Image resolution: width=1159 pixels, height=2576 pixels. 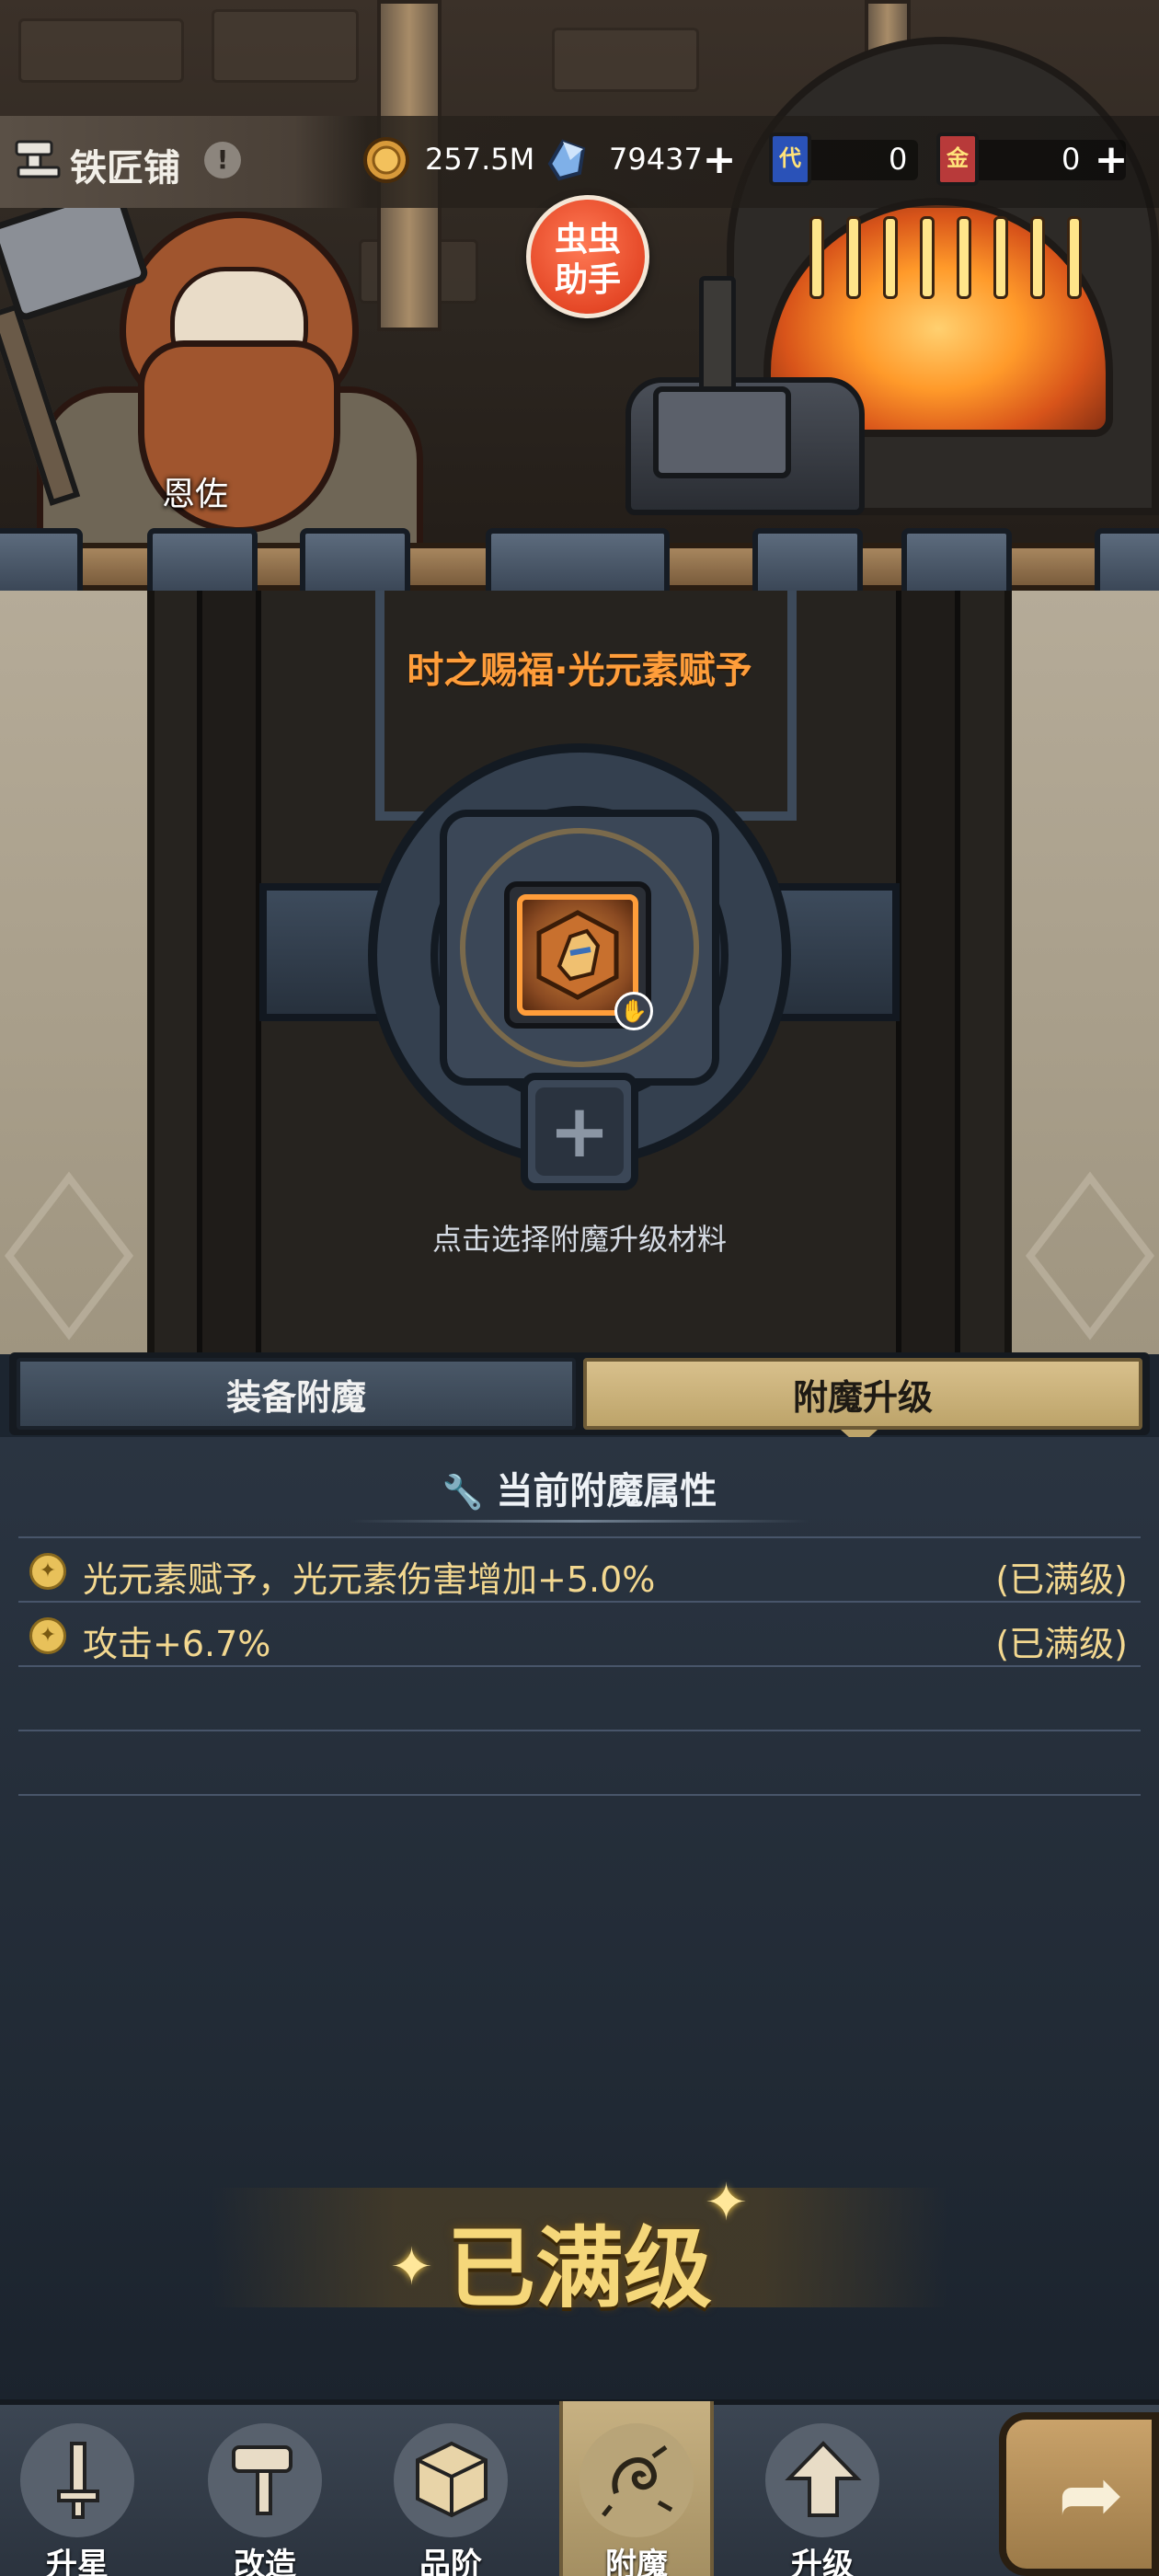 I want to click on info-icon: !, so click(x=222, y=160).